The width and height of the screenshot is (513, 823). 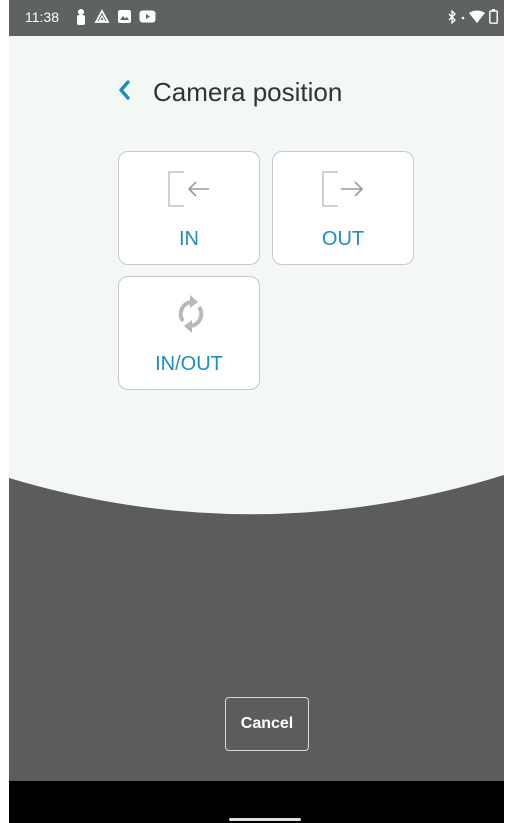 I want to click on arrow-left-box-icon, so click(x=191, y=189).